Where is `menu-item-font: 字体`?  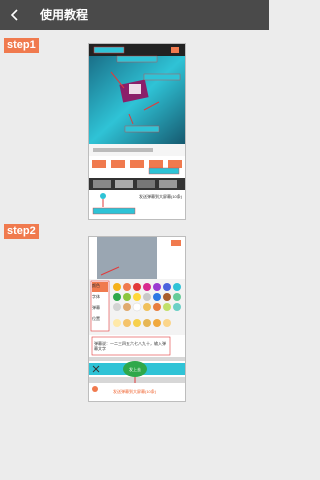 menu-item-font: 字体 is located at coordinates (96, 296).